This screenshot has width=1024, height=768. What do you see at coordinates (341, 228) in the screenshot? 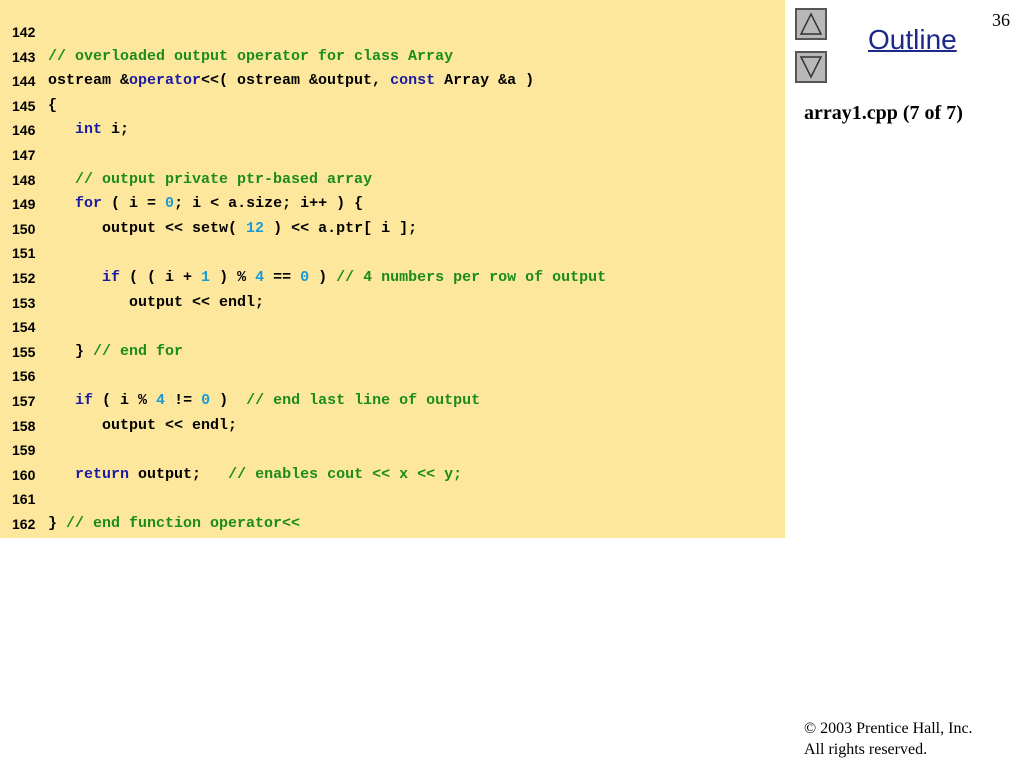
I see `code-token: ) << a.ptr[ i ];` at bounding box center [341, 228].